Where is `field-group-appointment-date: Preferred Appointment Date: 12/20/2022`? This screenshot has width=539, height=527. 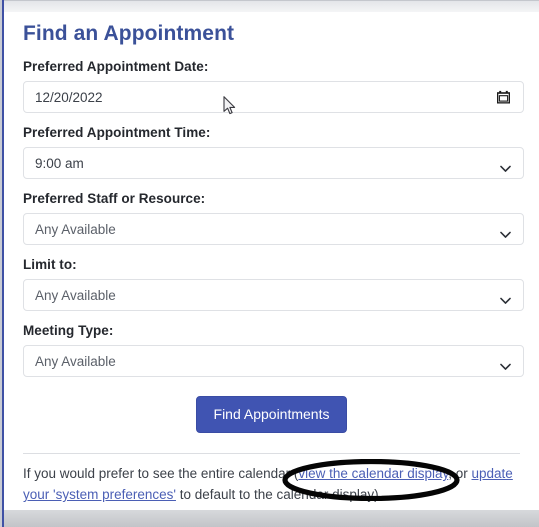
field-group-appointment-date: Preferred Appointment Date: 12/20/2022 is located at coordinates (273, 85).